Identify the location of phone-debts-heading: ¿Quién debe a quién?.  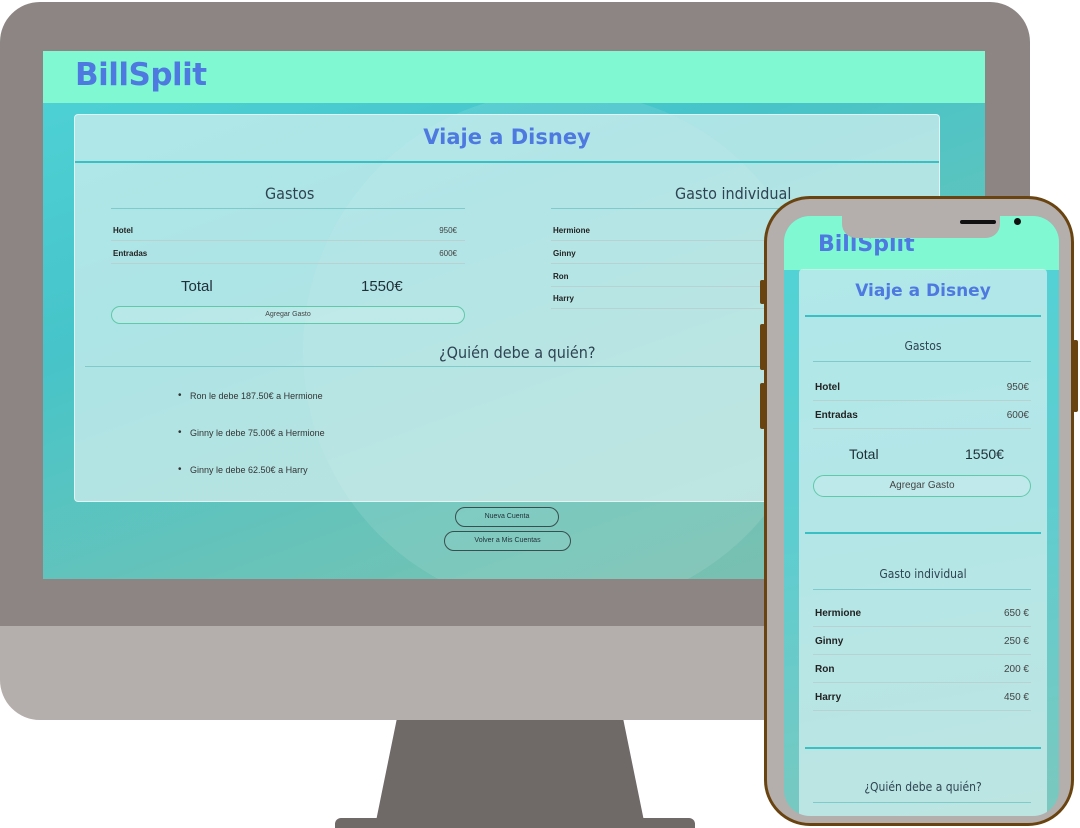
(923, 787).